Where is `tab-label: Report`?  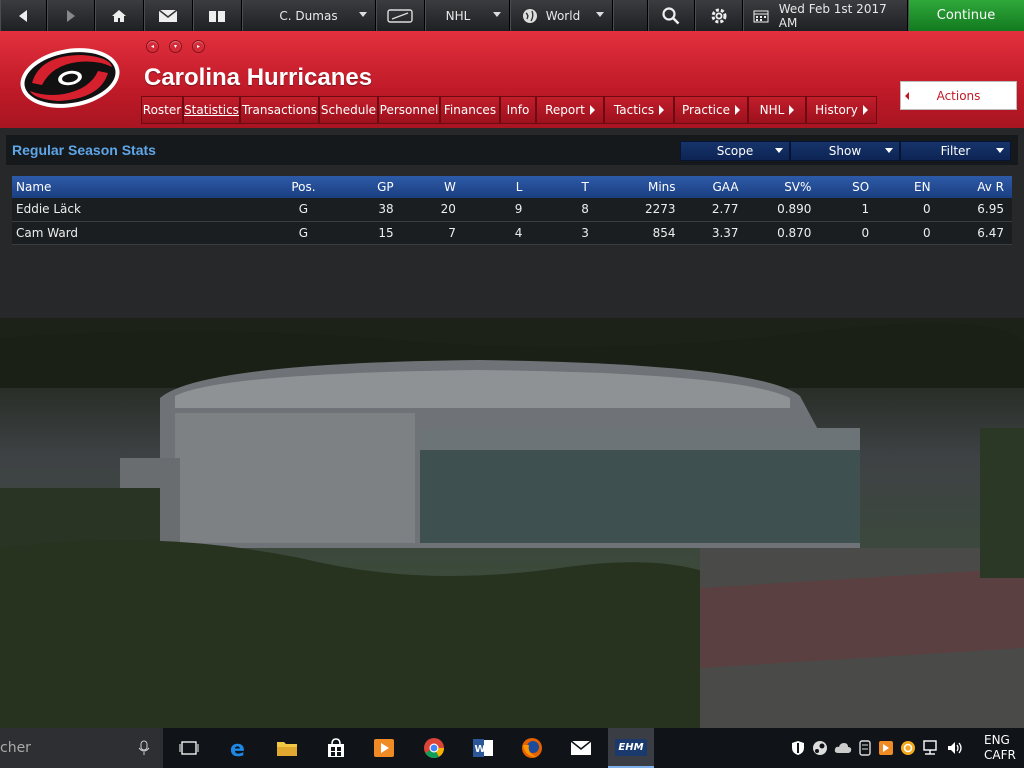
tab-label: Report is located at coordinates (565, 110).